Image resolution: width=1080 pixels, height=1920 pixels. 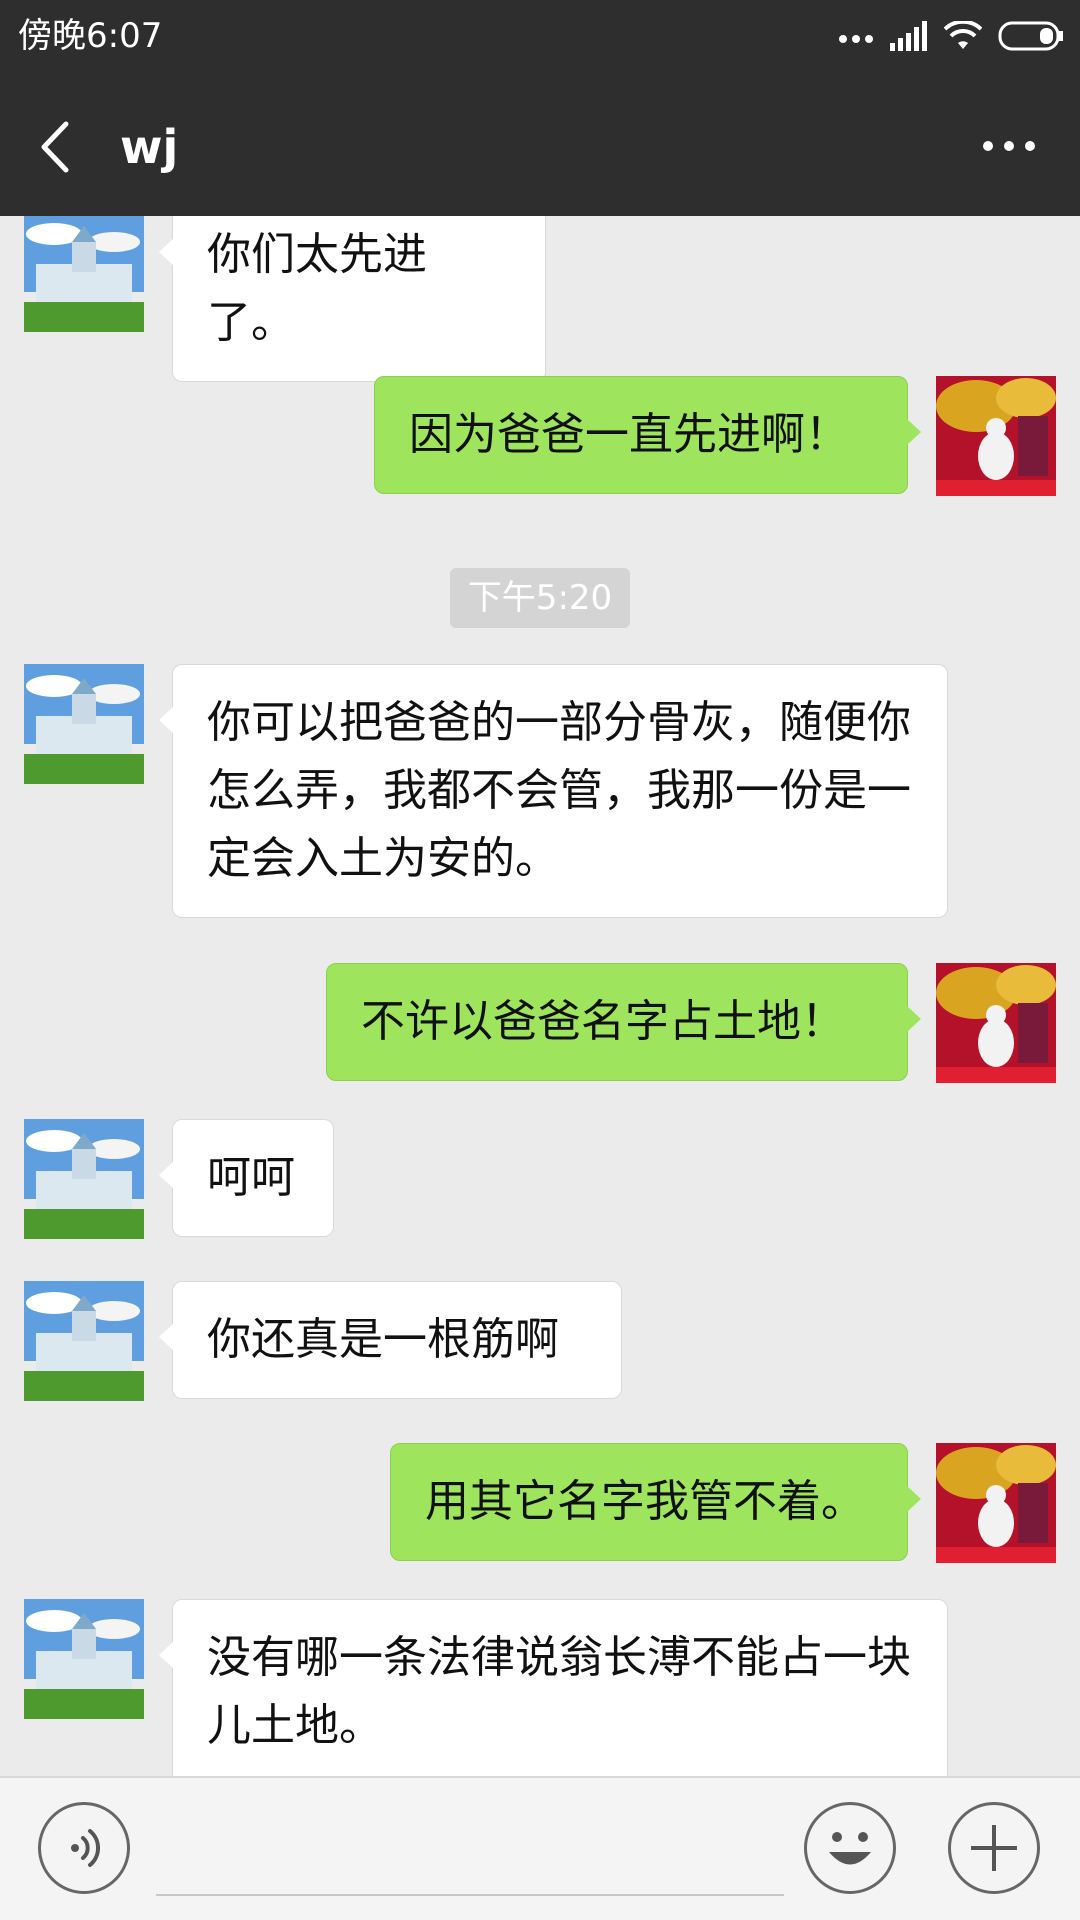 I want to click on voice-icon, so click(x=86, y=1848).